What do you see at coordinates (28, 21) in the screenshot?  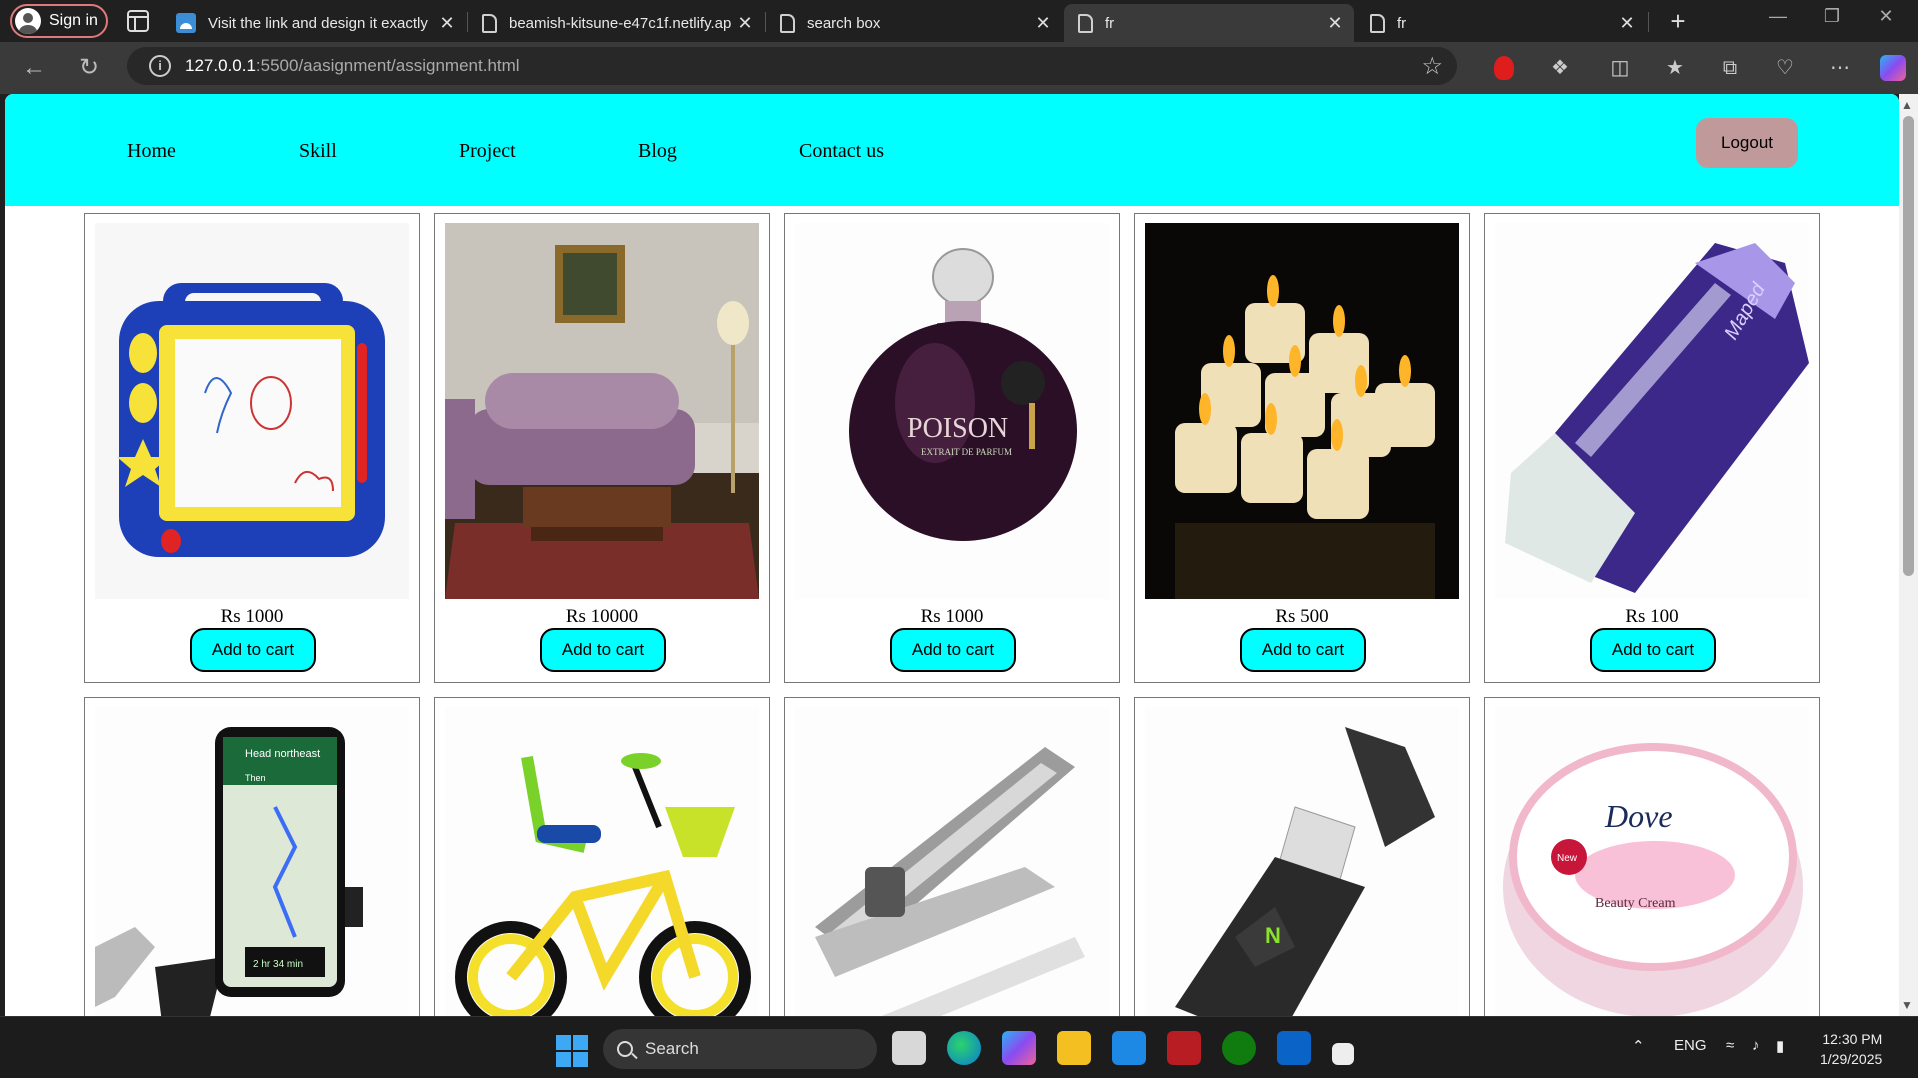 I see `profile-avatar-icon` at bounding box center [28, 21].